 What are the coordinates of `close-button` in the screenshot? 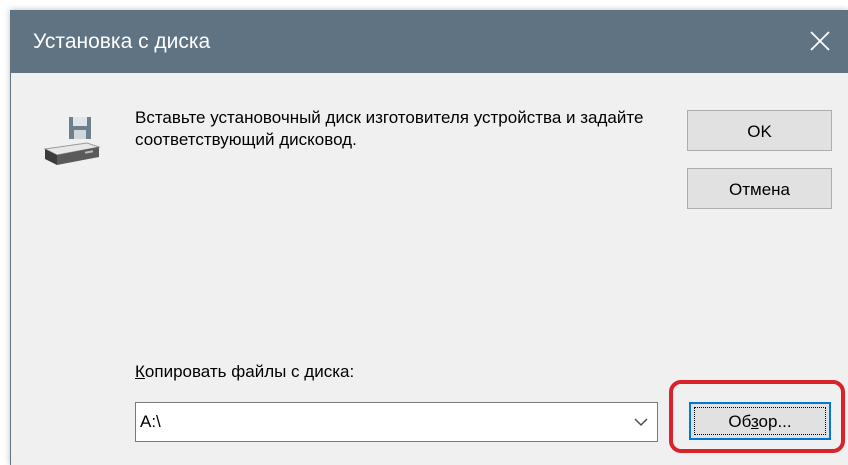 It's located at (821, 42).